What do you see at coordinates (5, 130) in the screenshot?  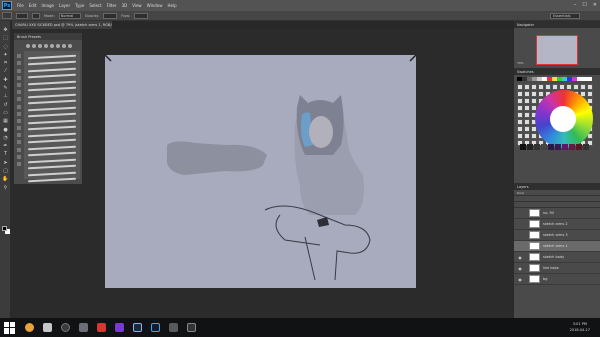 I see `blur-tool-icon: ●` at bounding box center [5, 130].